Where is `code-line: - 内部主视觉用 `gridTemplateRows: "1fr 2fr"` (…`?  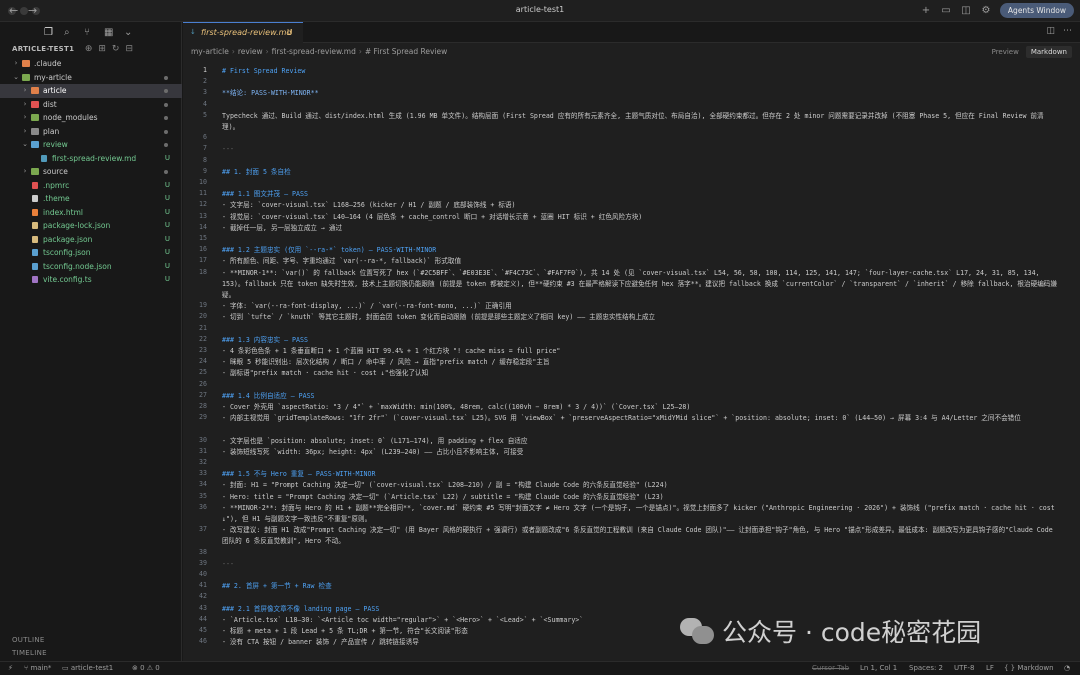
code-line: - 内部主视觉用 `gridTemplateRows: "1fr 2fr"` (… is located at coordinates (639, 418).